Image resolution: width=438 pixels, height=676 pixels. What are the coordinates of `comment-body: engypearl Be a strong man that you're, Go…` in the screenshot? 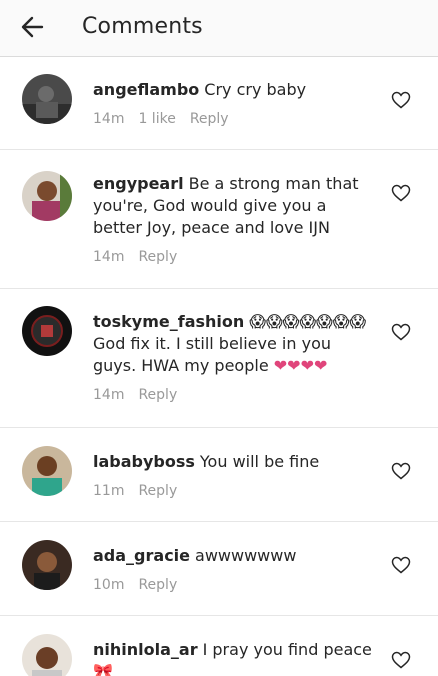 It's located at (234, 206).